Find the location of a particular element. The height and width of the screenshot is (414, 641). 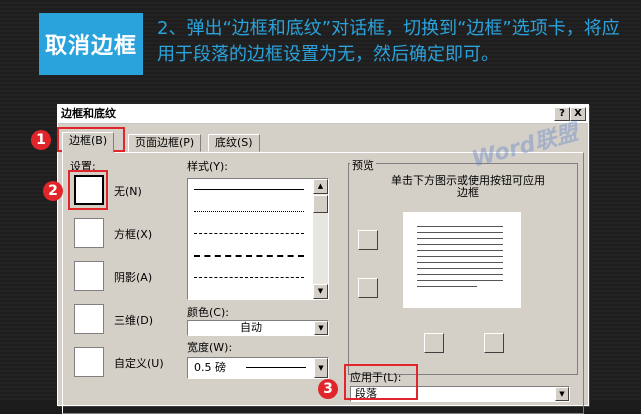

step-badge-1: 1 is located at coordinates (41, 140).